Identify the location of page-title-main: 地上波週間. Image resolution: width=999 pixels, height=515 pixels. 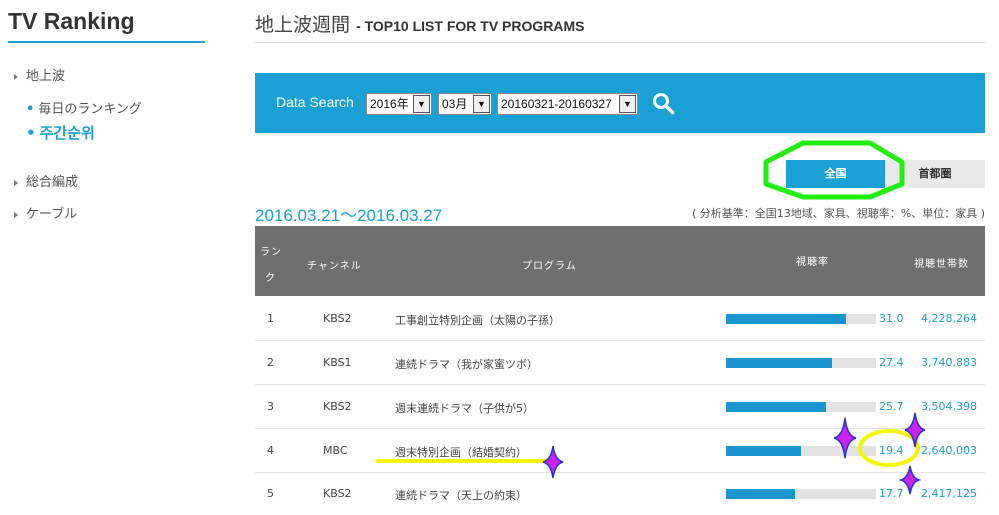
(303, 25).